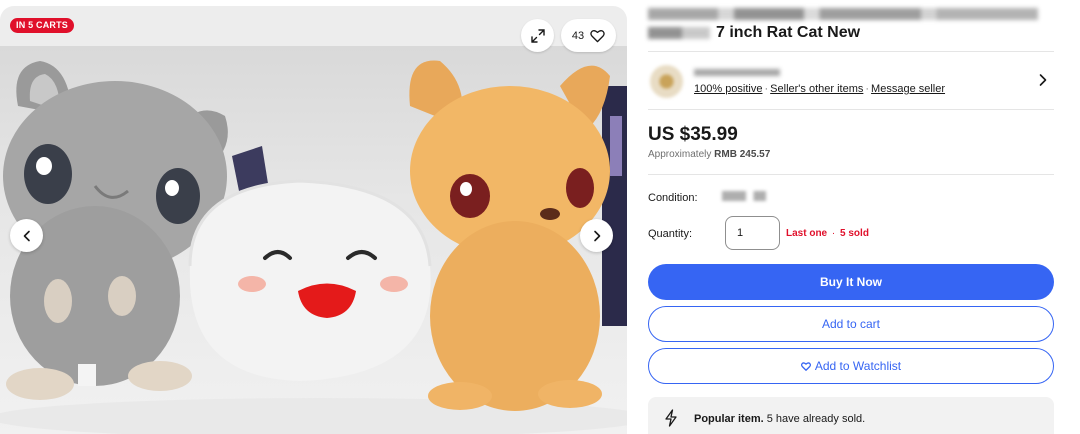 This screenshot has width=1080, height=434. Describe the element at coordinates (752, 233) in the screenshot. I see `quantity-input` at that location.